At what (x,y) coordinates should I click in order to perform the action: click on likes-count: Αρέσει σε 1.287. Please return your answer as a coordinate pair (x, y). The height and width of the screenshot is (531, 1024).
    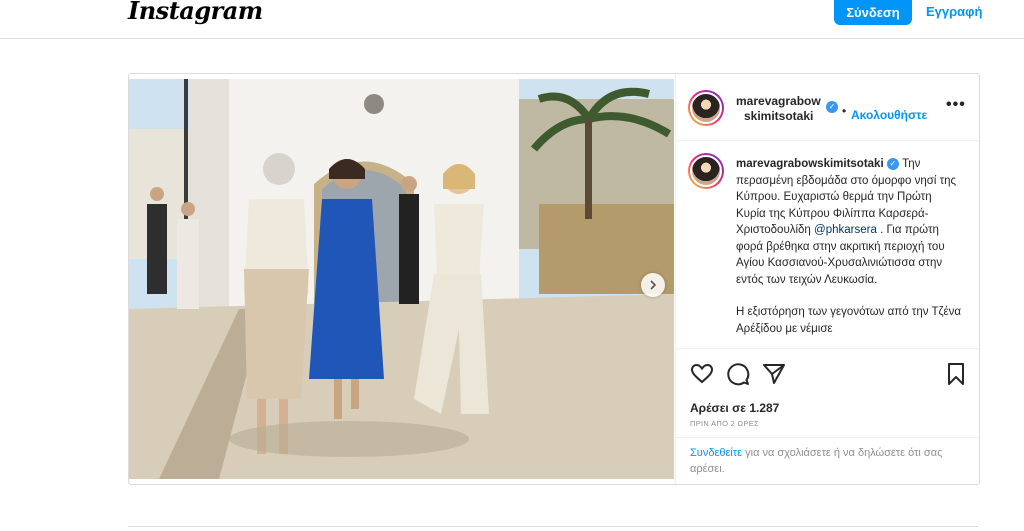
    Looking at the image, I should click on (734, 408).